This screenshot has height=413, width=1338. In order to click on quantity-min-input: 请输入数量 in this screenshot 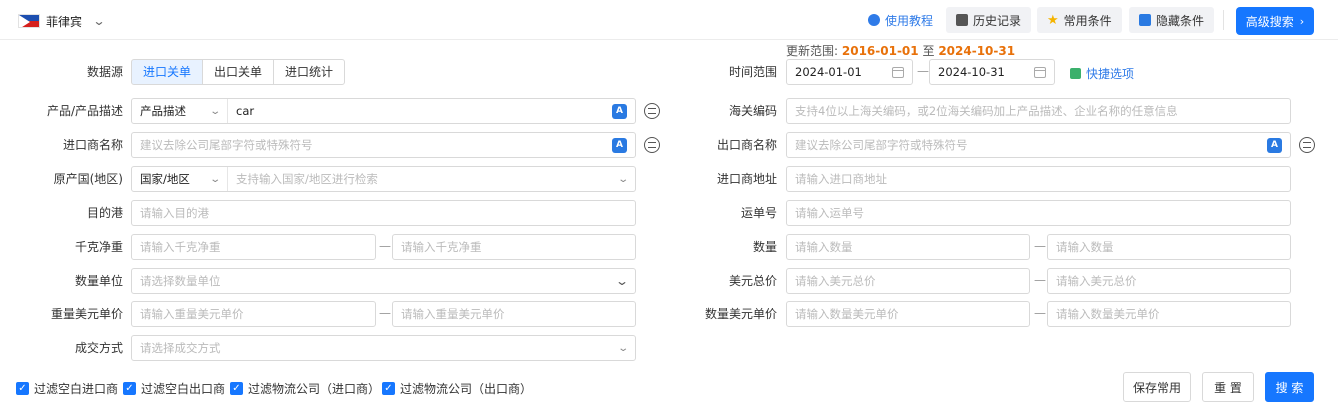, I will do `click(908, 247)`.